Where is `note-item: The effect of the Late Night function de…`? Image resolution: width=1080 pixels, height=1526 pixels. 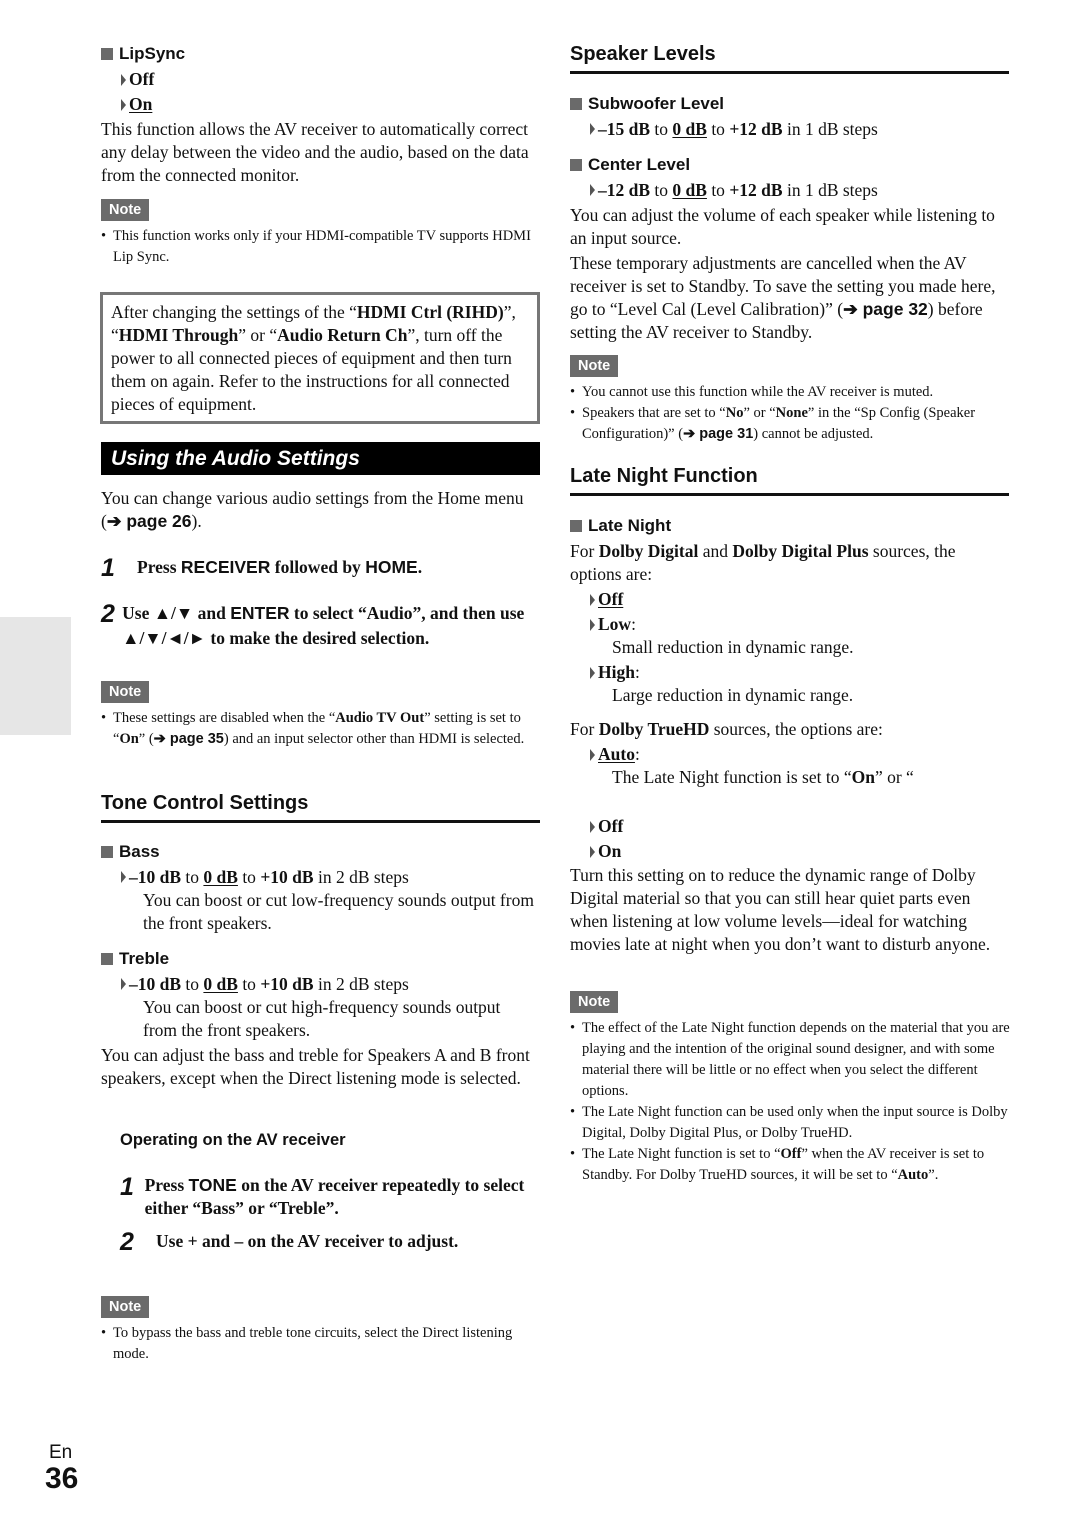 note-item: The effect of the Late Night function de… is located at coordinates (790, 1060).